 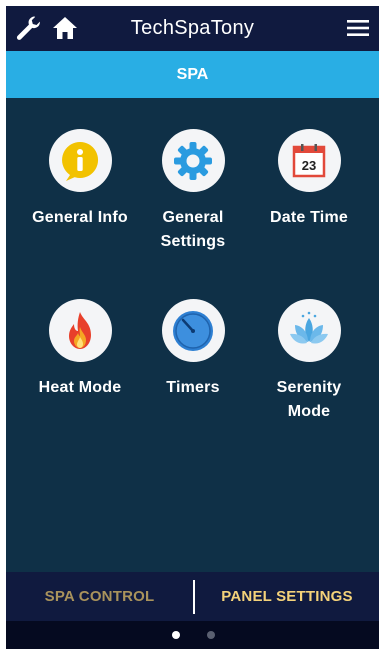 I want to click on tile-label: General Info, so click(x=80, y=217).